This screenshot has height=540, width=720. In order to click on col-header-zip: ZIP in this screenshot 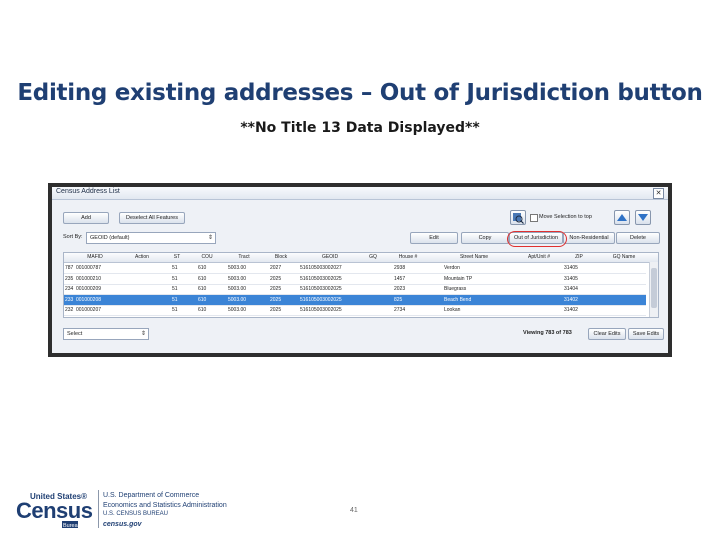, I will do `click(579, 257)`.